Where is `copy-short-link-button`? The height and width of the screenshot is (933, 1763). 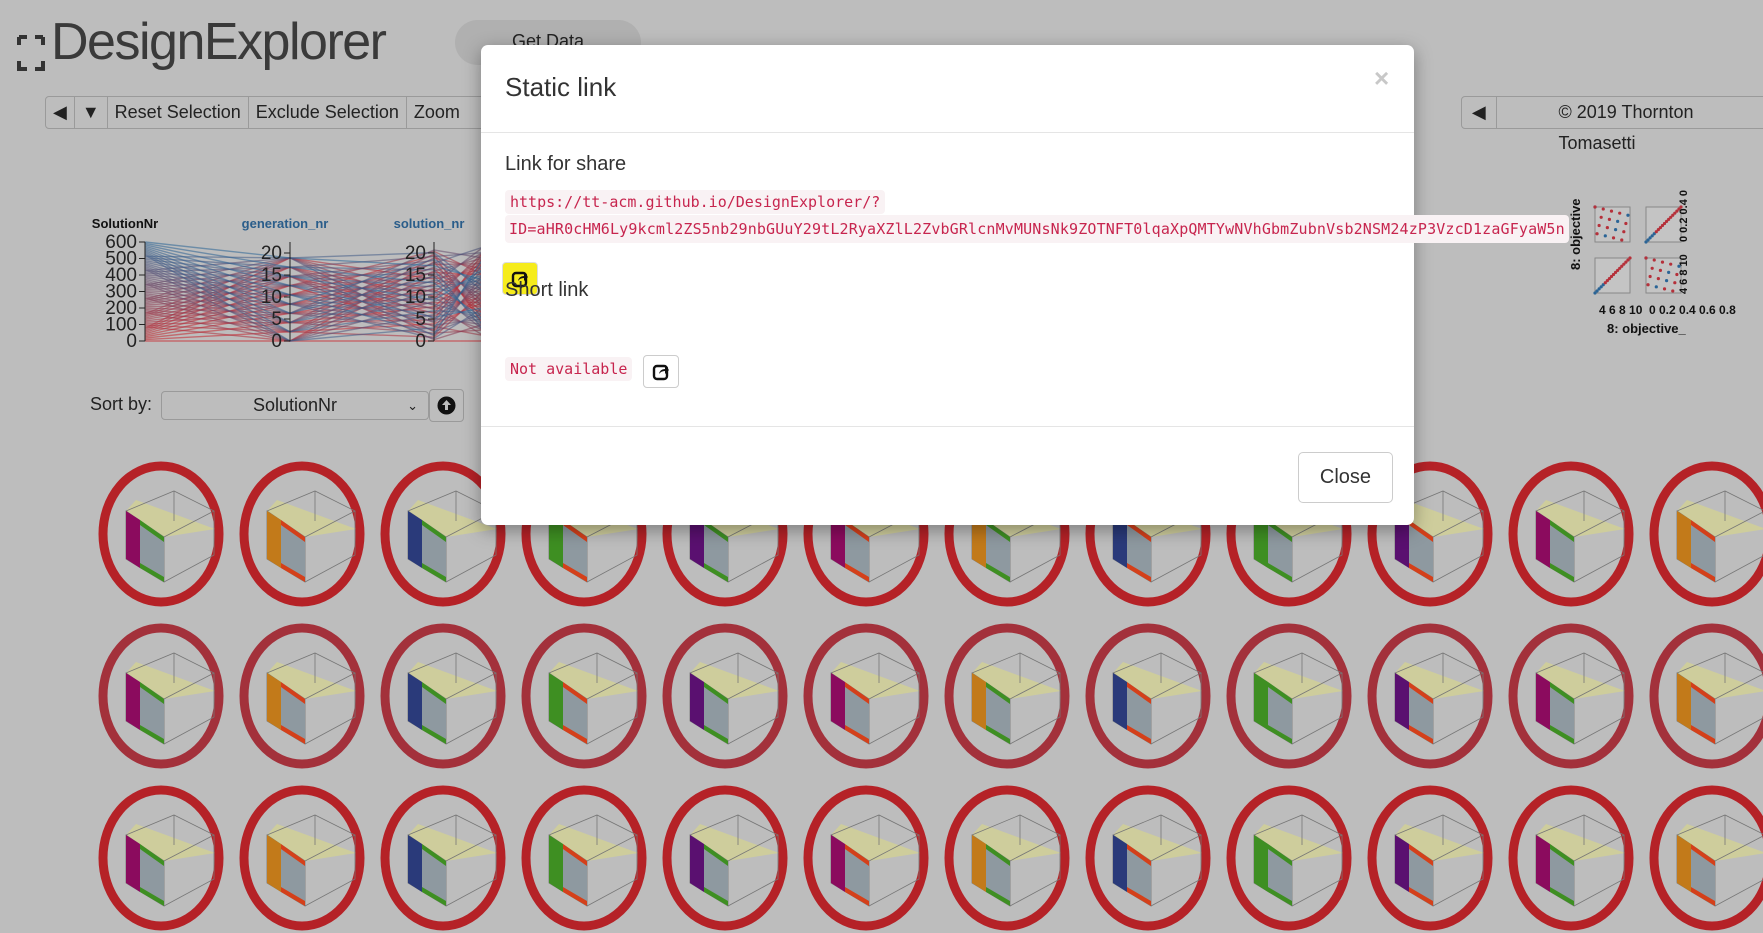
copy-short-link-button is located at coordinates (661, 371).